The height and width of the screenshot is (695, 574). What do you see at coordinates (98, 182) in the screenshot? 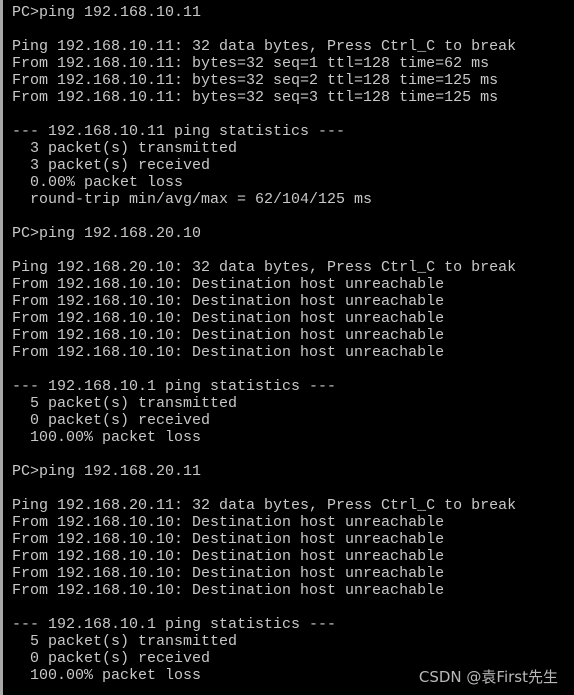
I see `terminal-line: 0.00% packet loss` at bounding box center [98, 182].